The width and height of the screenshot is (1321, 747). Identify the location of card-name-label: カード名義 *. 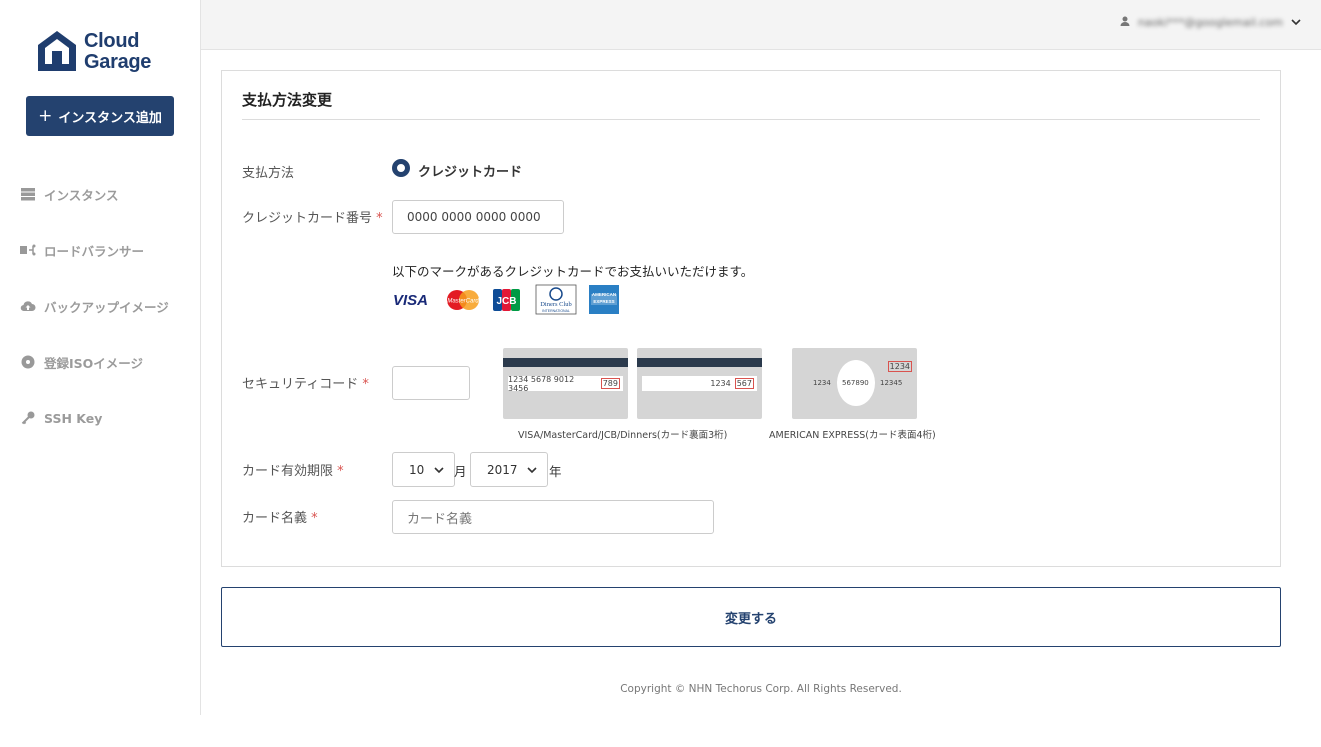
(280, 516).